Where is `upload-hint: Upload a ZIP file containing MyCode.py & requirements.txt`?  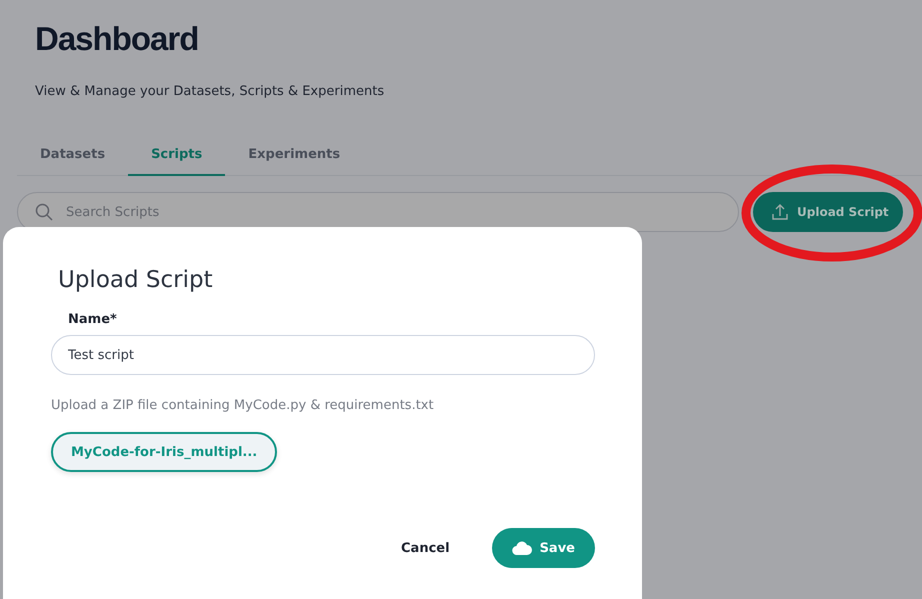 upload-hint: Upload a ZIP file containing MyCode.py & requirements.txt is located at coordinates (243, 405).